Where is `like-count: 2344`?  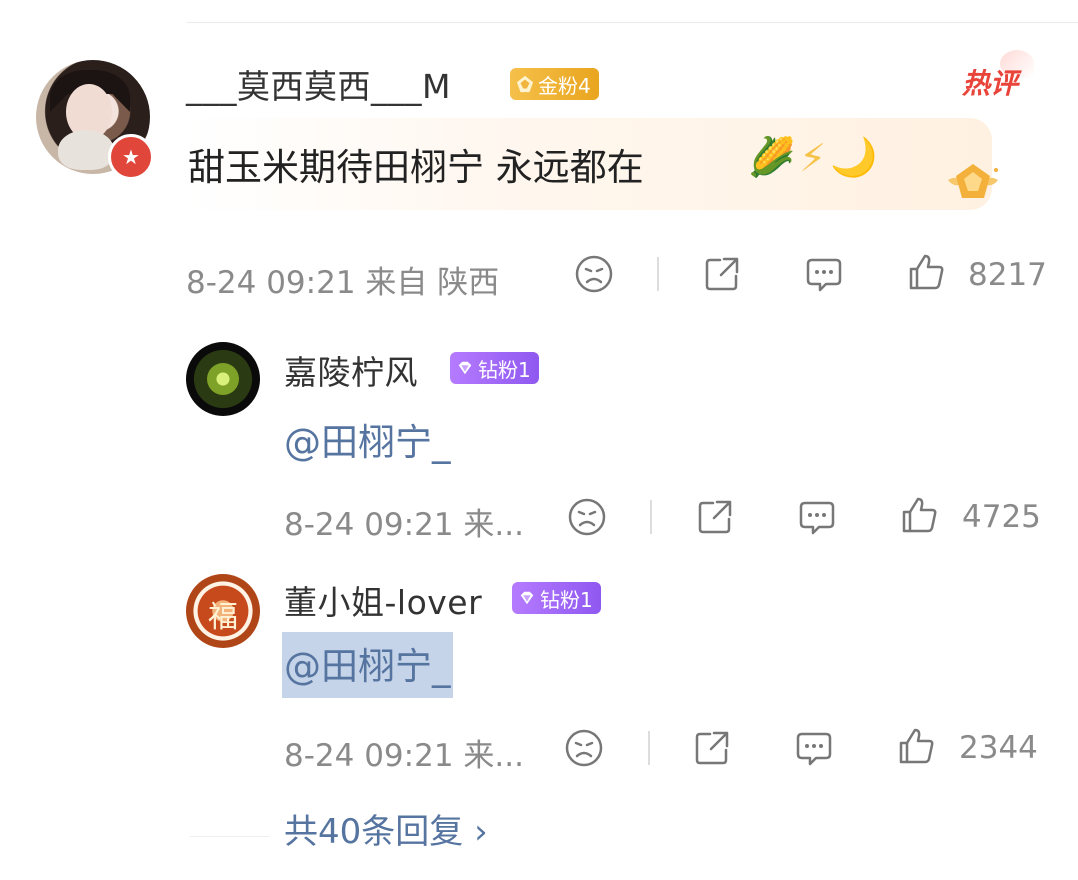 like-count: 2344 is located at coordinates (998, 748).